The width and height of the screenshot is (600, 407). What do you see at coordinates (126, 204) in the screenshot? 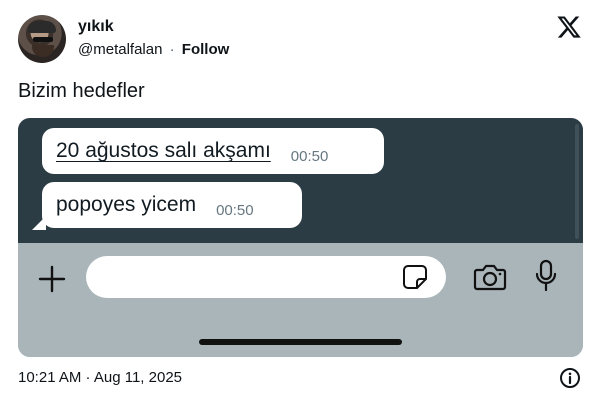
I see `message-text: popoyes yicem` at bounding box center [126, 204].